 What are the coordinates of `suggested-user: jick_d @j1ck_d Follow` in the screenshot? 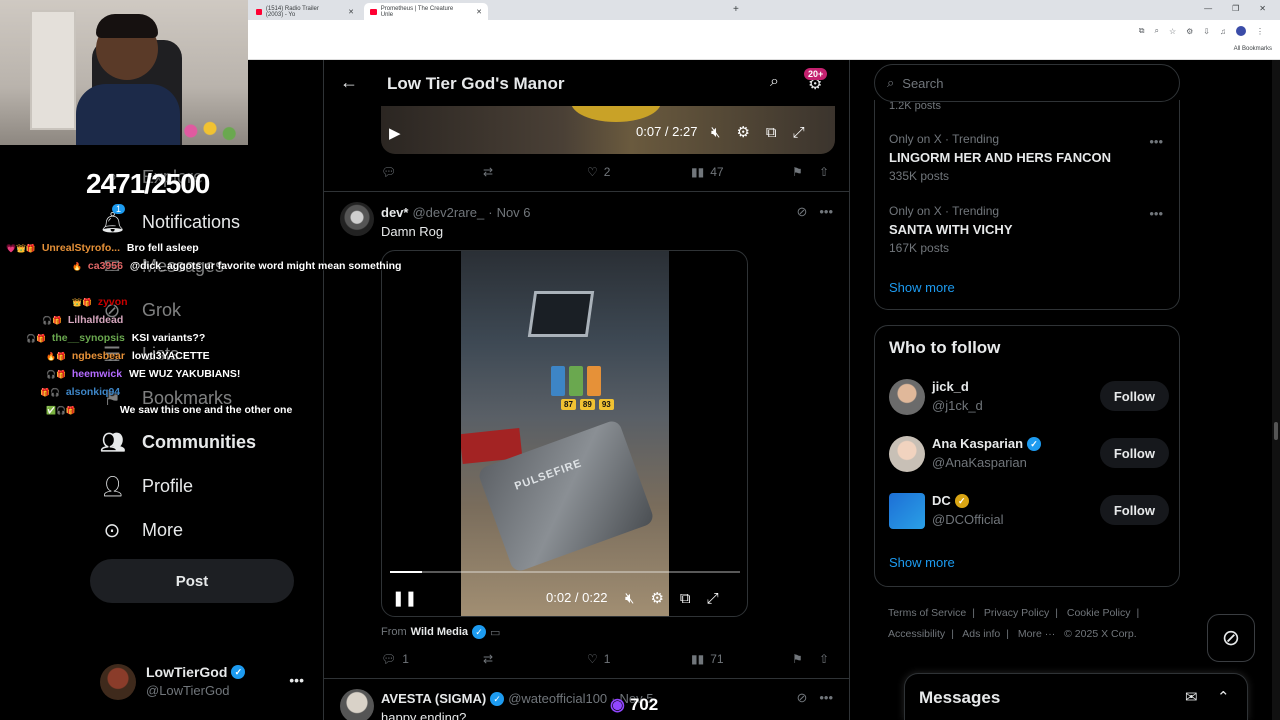 It's located at (1029, 399).